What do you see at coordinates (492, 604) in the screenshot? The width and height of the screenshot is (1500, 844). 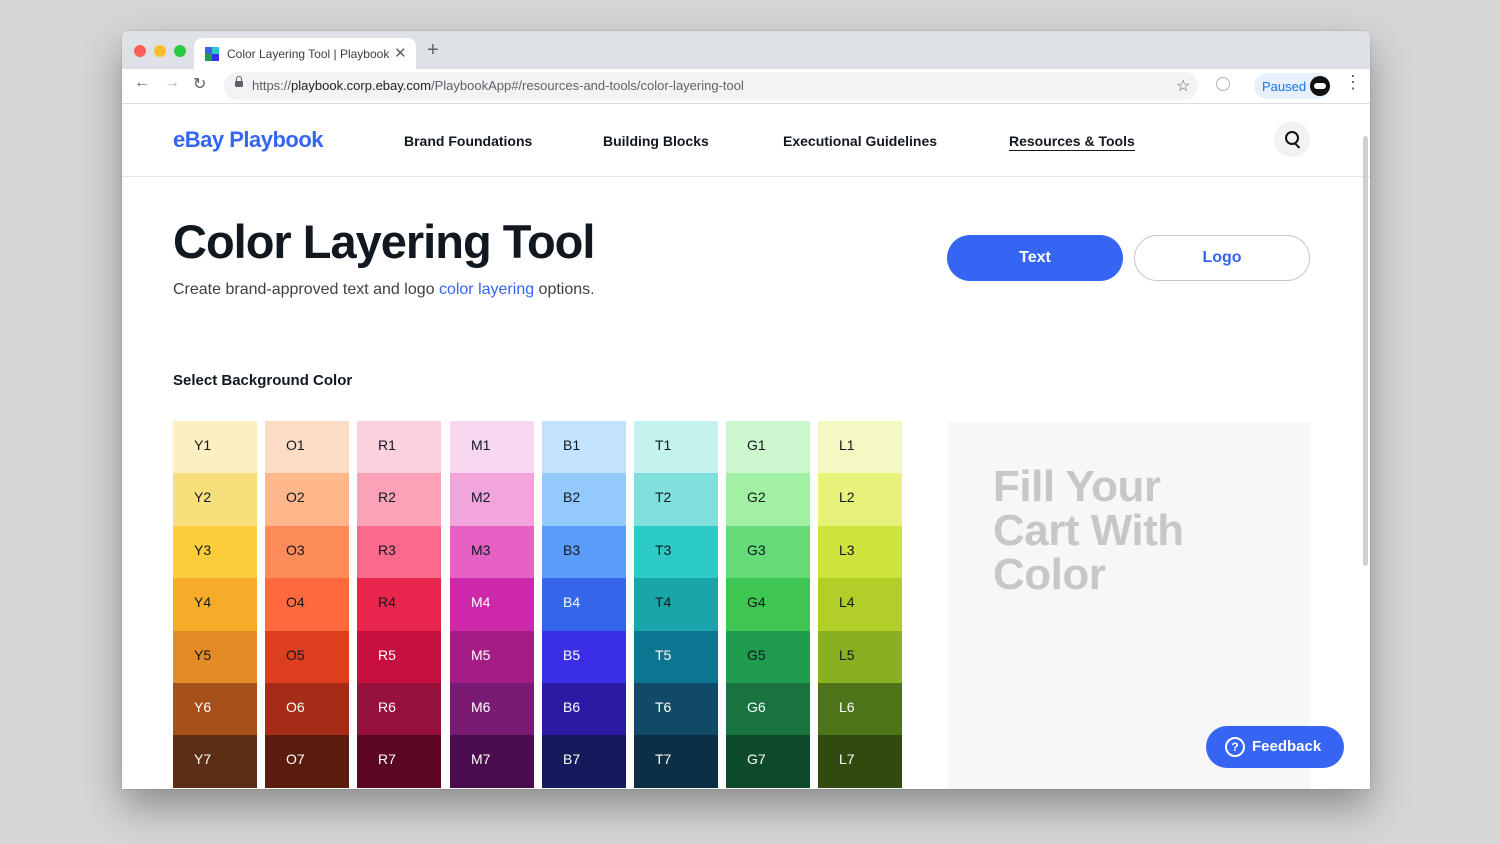 I see `color-swatch-m4: M4` at bounding box center [492, 604].